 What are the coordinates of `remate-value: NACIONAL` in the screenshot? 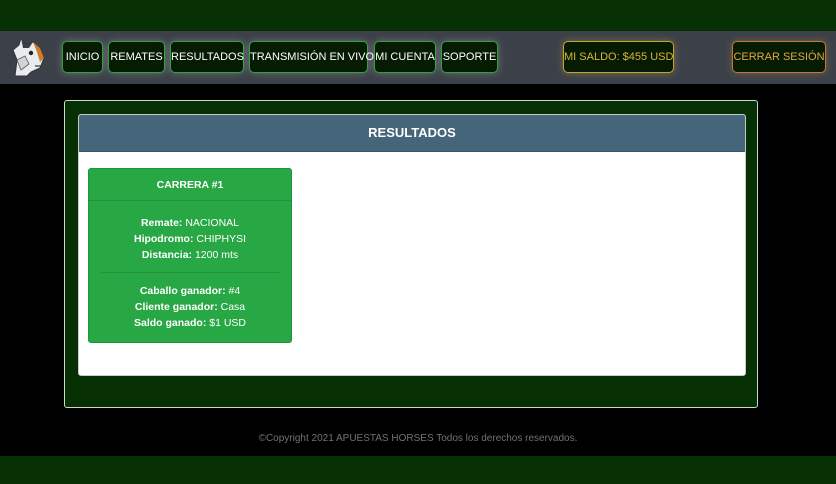 It's located at (212, 223).